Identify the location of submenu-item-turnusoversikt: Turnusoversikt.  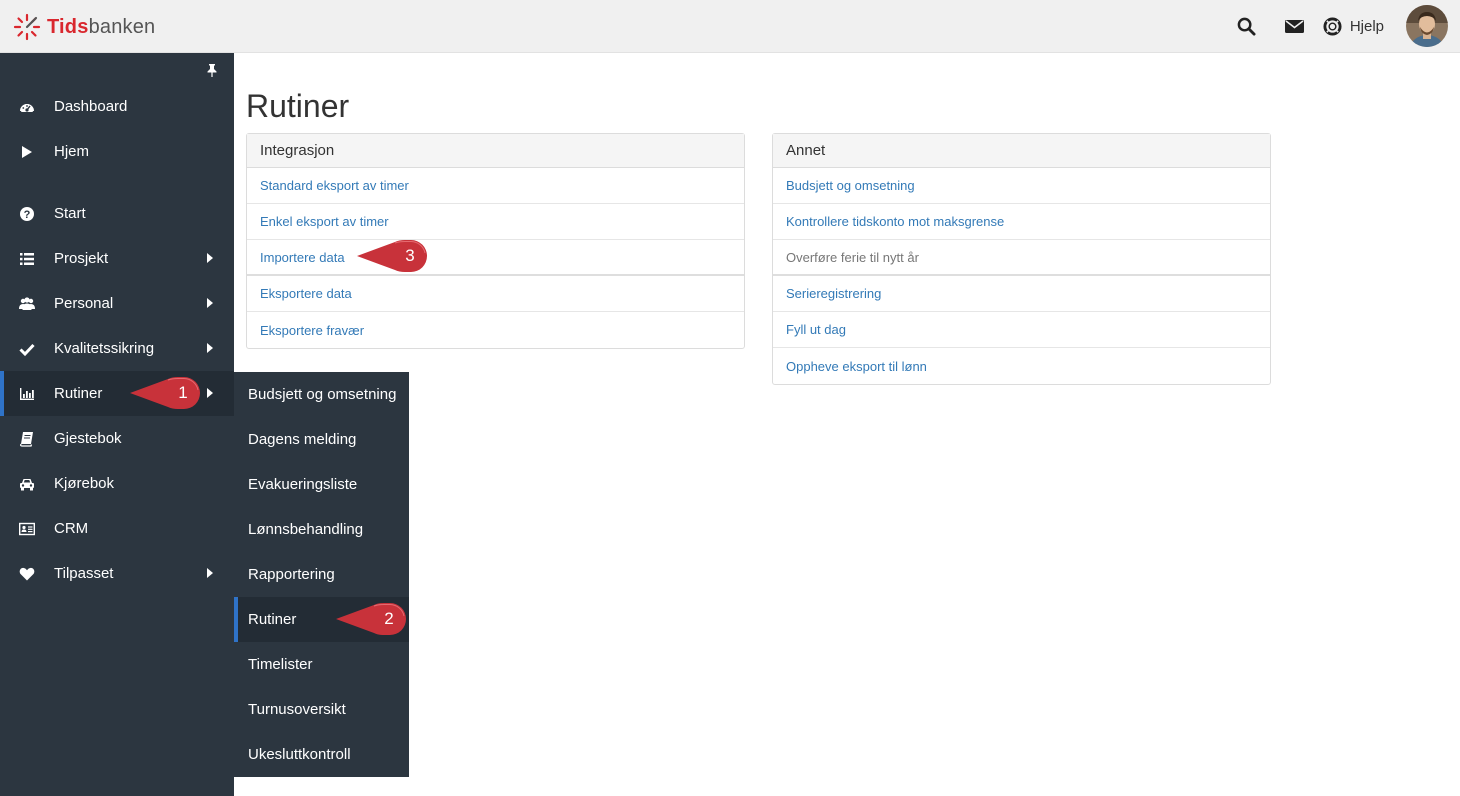
(321, 709).